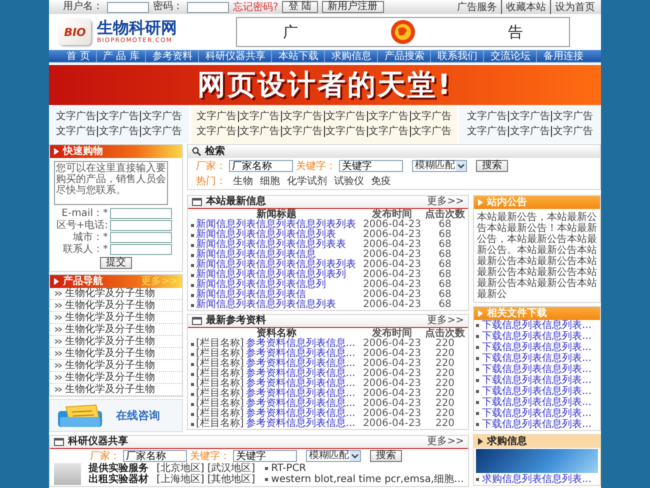  Describe the element at coordinates (307, 181) in the screenshot. I see `hot-keyword-link: 化学试剂` at that location.